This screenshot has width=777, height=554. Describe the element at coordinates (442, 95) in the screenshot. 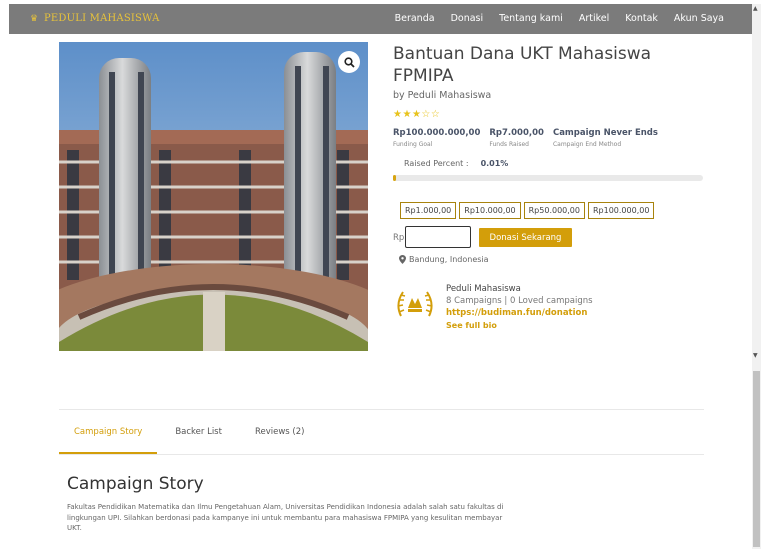

I see `campaign-author: by Peduli Mahasiswa` at that location.